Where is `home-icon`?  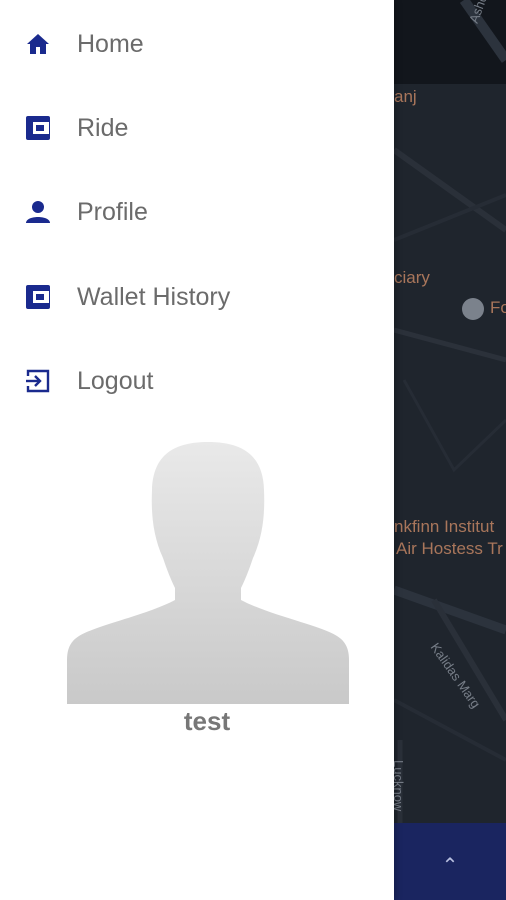 home-icon is located at coordinates (38, 44).